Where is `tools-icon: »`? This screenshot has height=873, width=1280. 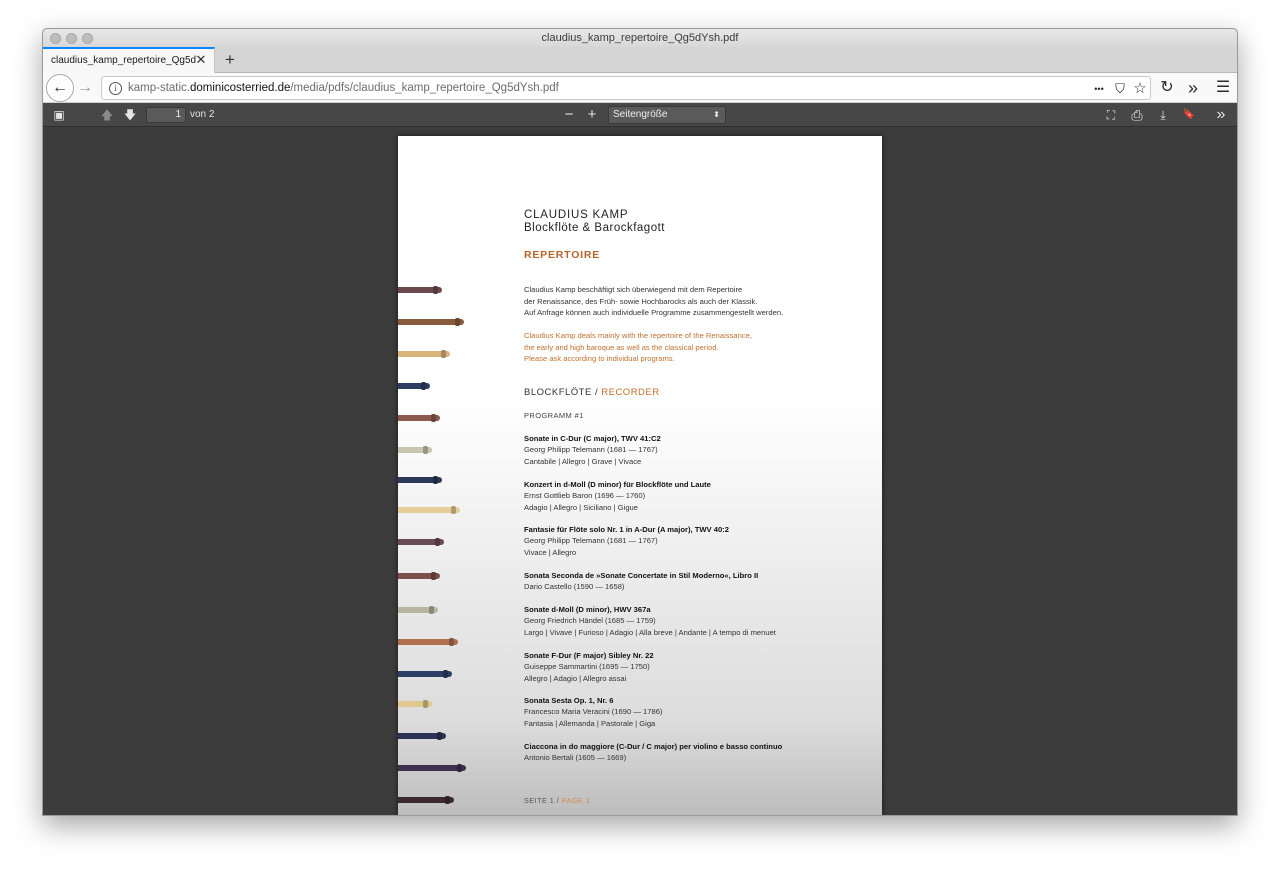
tools-icon: » is located at coordinates (1221, 115).